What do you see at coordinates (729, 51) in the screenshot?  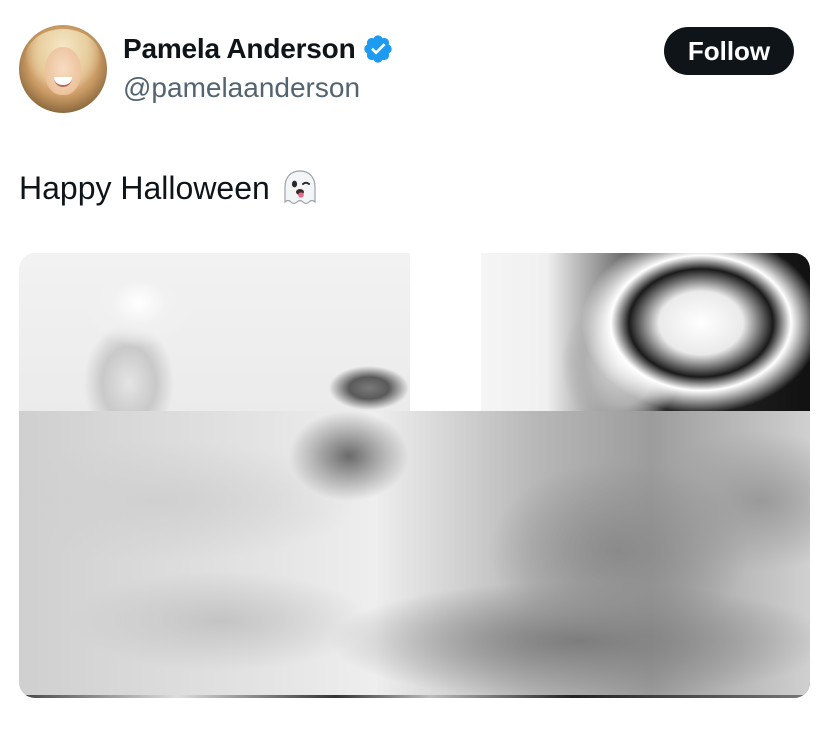 I see `follow-button: Follow` at bounding box center [729, 51].